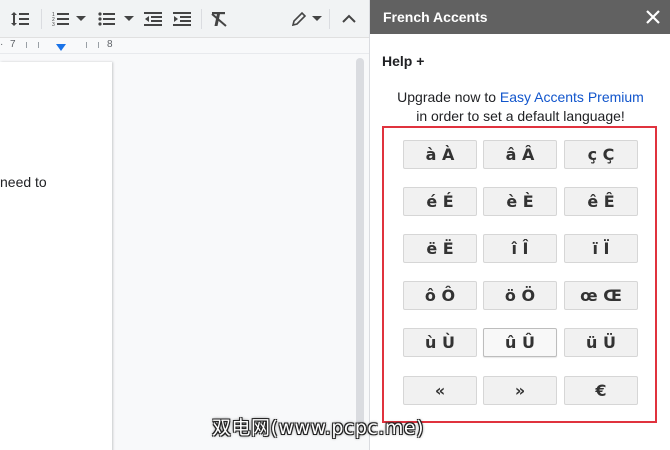 This screenshot has height=450, width=670. Describe the element at coordinates (53, 24) in the screenshot. I see `svg-text: 3` at that location.